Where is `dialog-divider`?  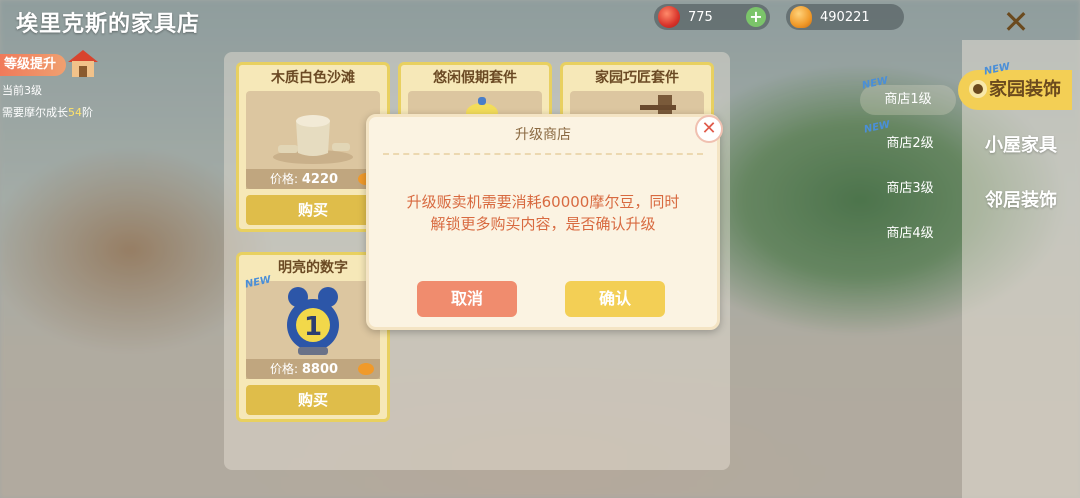 dialog-divider is located at coordinates (543, 154).